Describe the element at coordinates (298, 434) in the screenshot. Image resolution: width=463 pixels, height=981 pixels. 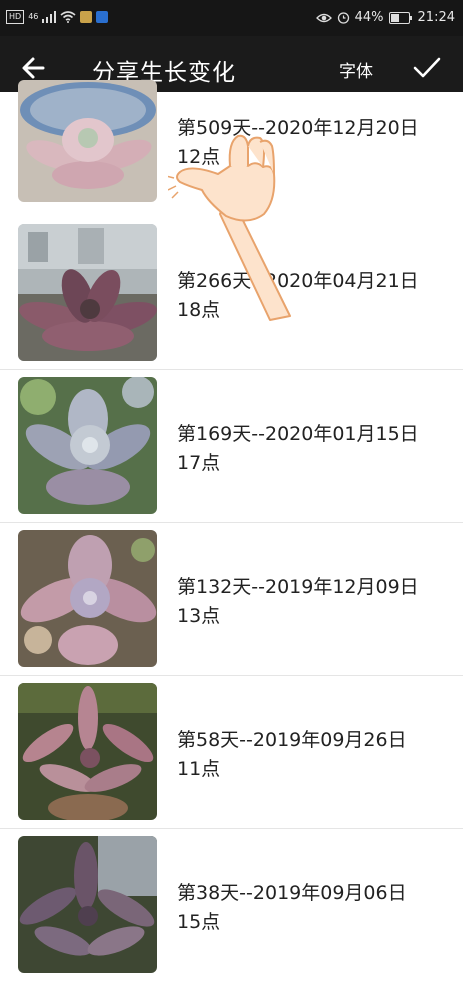
I see `entry-day: 第169天--2020年01月15日` at that location.